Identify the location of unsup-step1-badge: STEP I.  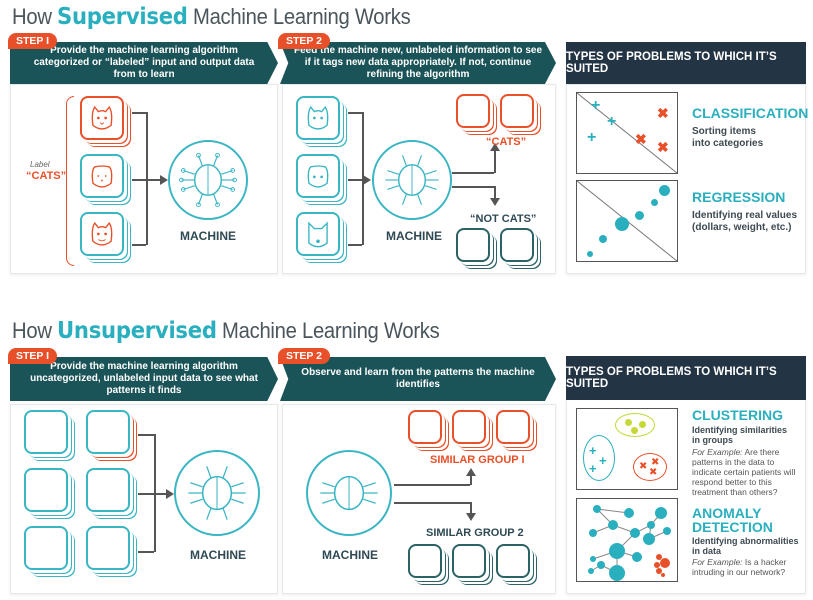
(33, 356).